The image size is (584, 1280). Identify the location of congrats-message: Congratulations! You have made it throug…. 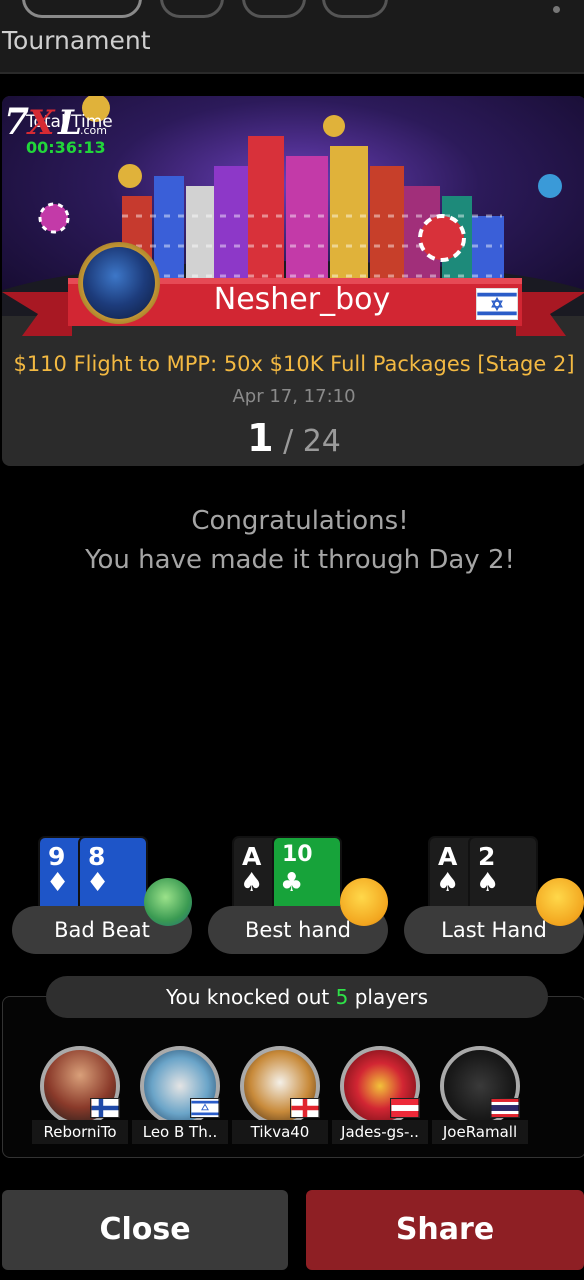
(292, 541).